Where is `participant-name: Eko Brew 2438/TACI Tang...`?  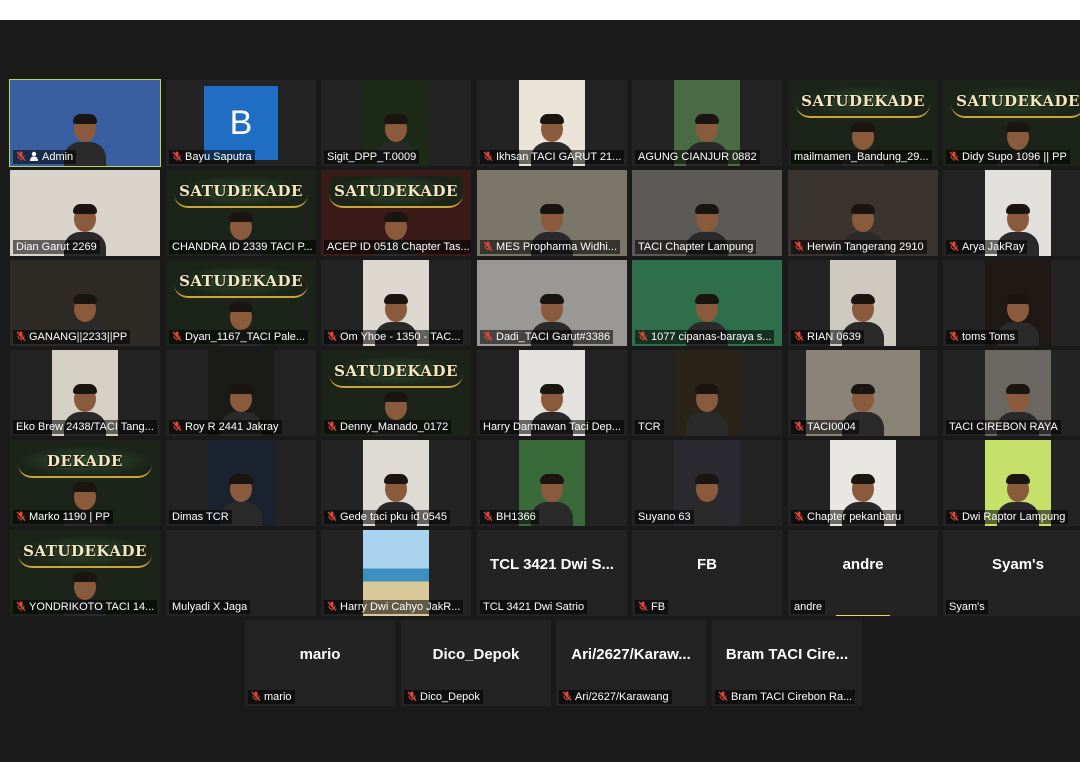 participant-name: Eko Brew 2438/TACI Tang... is located at coordinates (85, 427).